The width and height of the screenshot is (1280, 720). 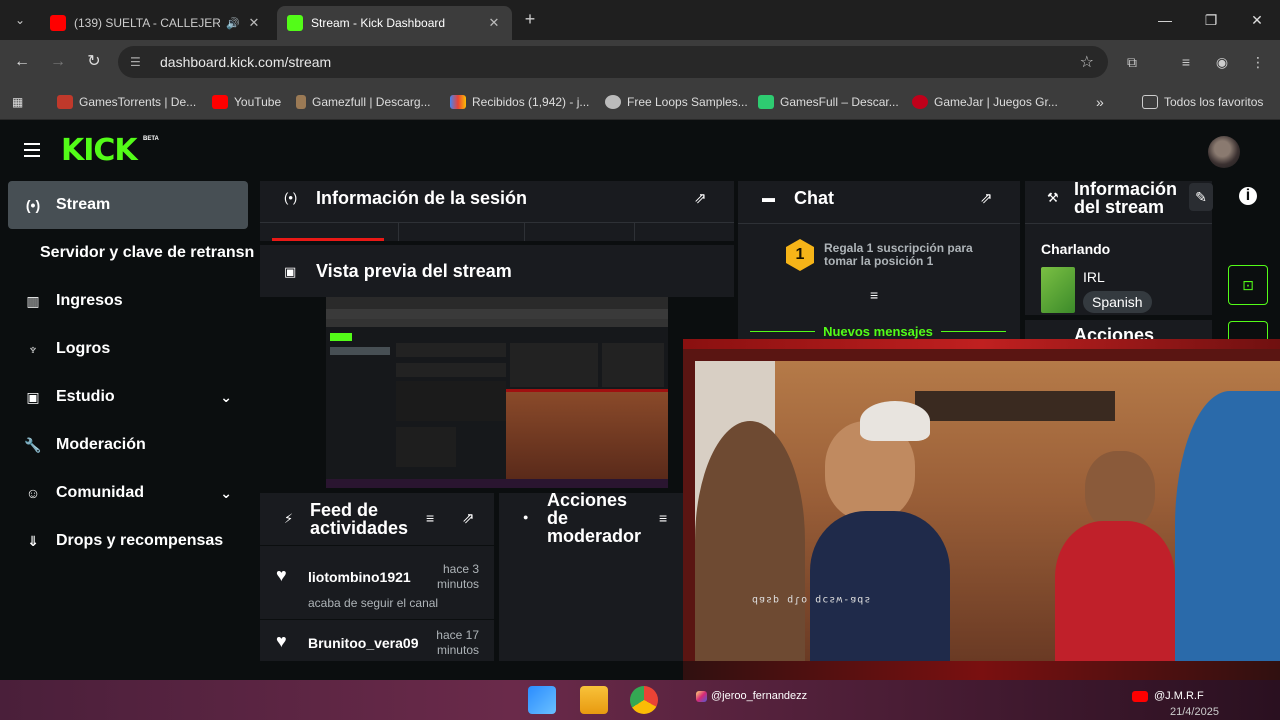 What do you see at coordinates (1117, 302) in the screenshot?
I see `language-tag: Spanish` at bounding box center [1117, 302].